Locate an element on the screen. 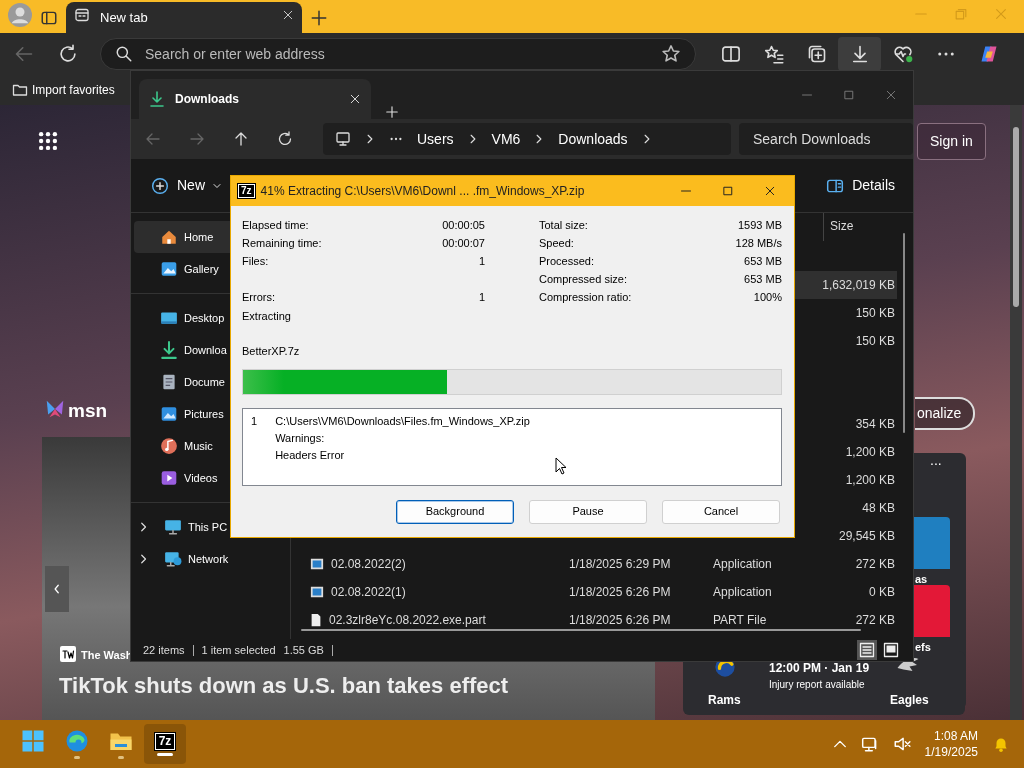 The width and height of the screenshot is (1024, 768). up-arrow-icon is located at coordinates (241, 139).